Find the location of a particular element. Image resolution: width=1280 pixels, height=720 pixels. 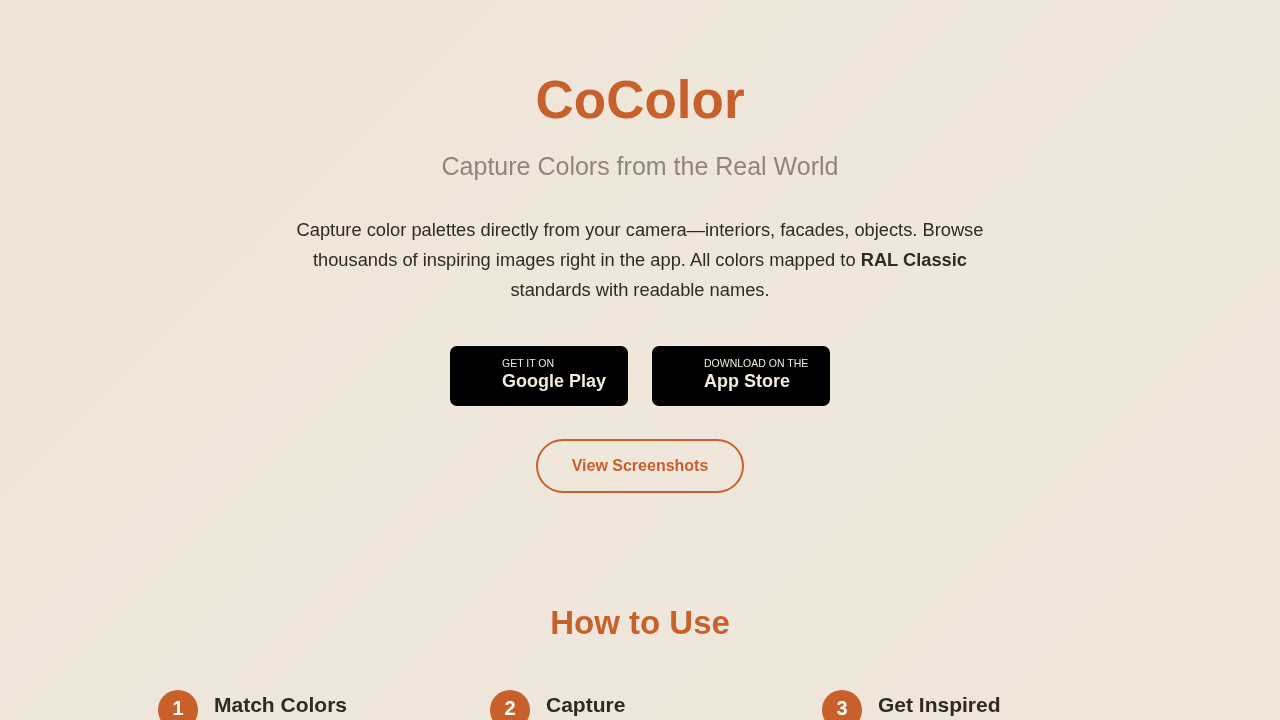

store-download-button: DOWNLOAD ON THE App Store is located at coordinates (741, 376).